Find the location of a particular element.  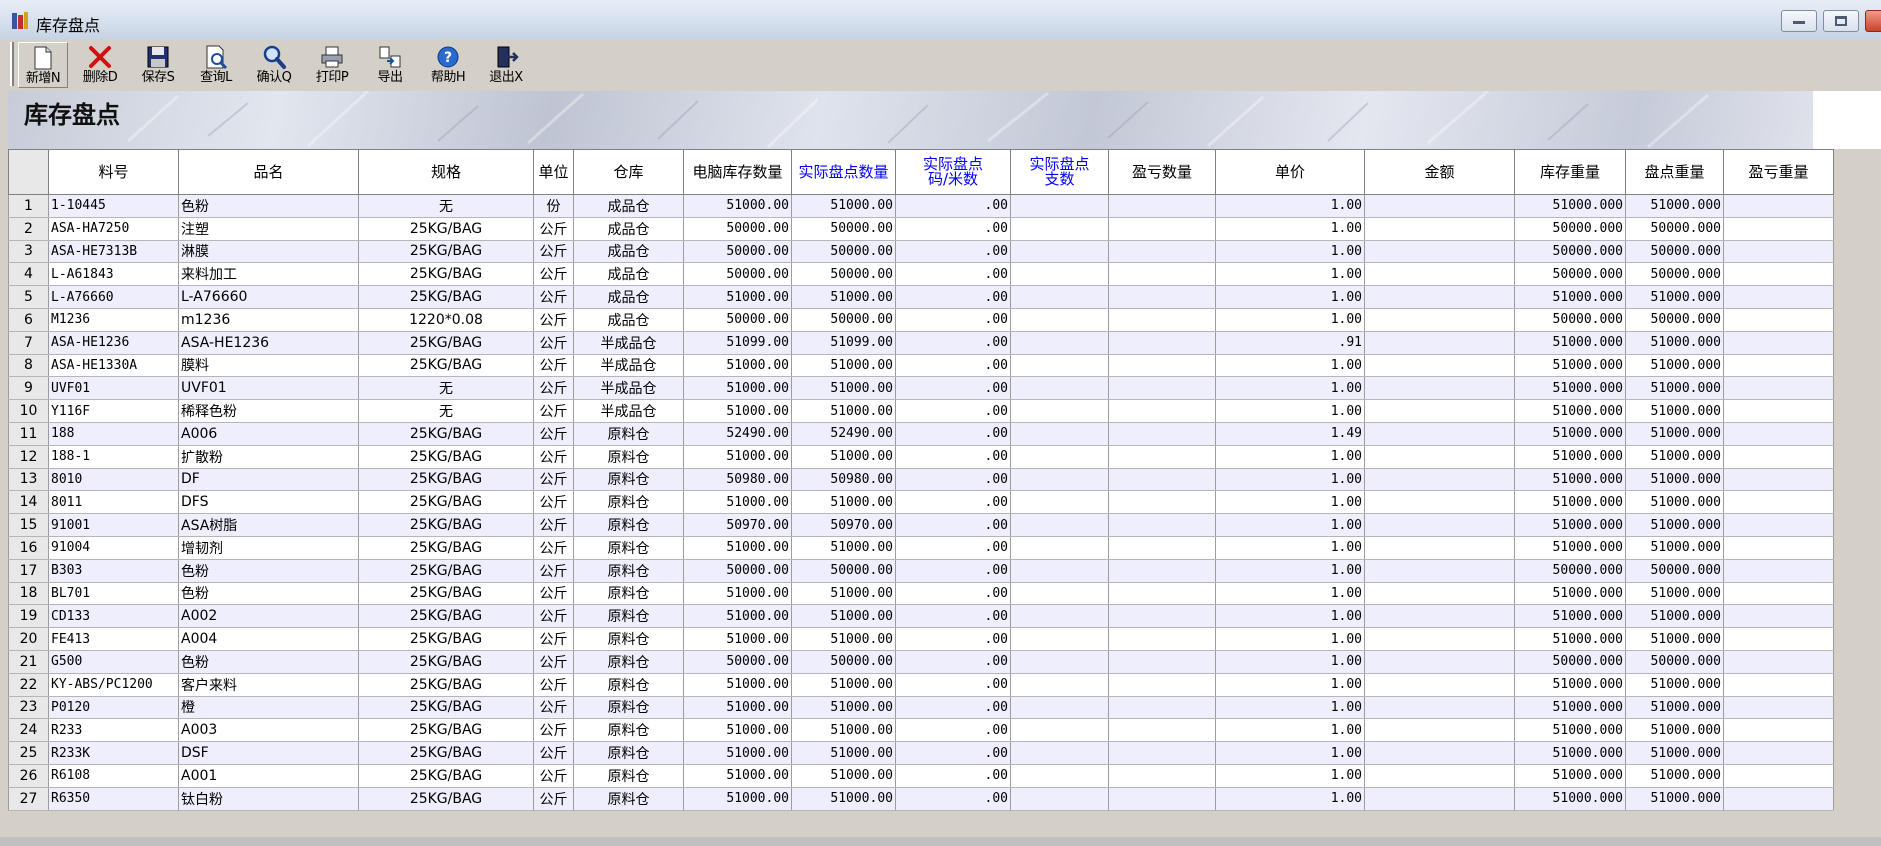

column-header-price: 单价 is located at coordinates (1290, 172).